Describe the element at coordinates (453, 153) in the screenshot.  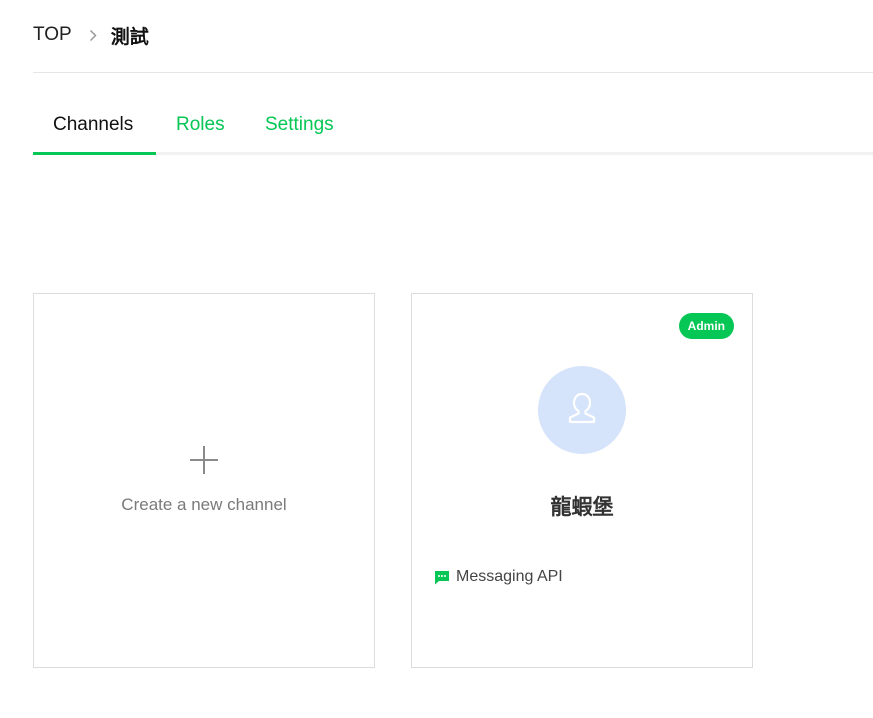
I see `tab-bar-rule` at that location.